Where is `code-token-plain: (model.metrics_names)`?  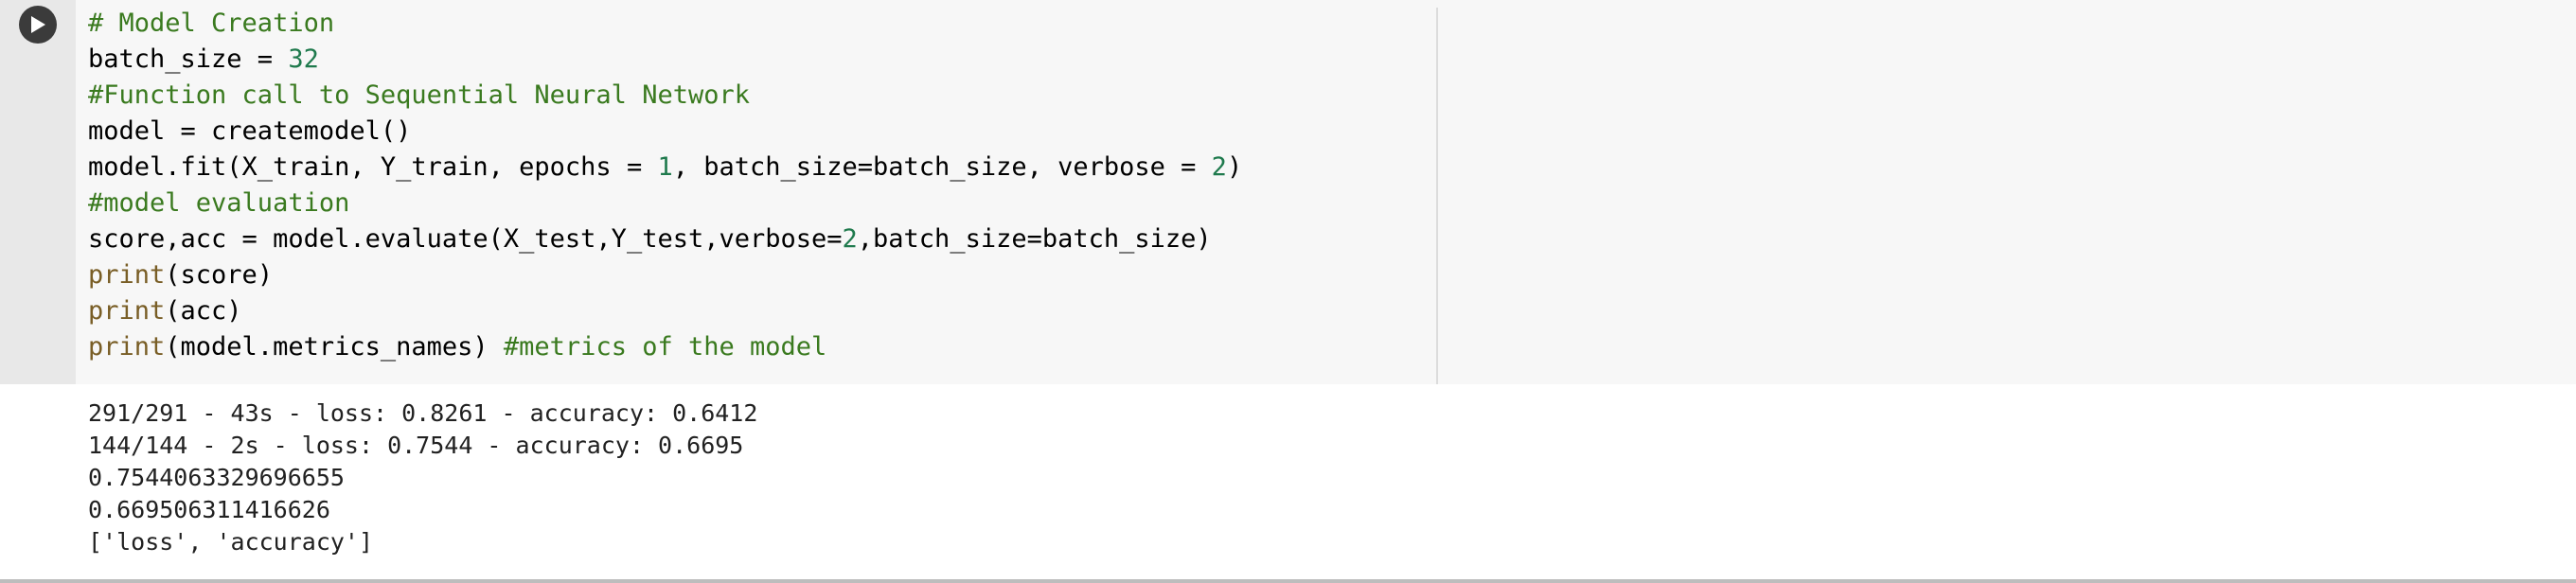 code-token-plain: (model.metrics_names) is located at coordinates (335, 347).